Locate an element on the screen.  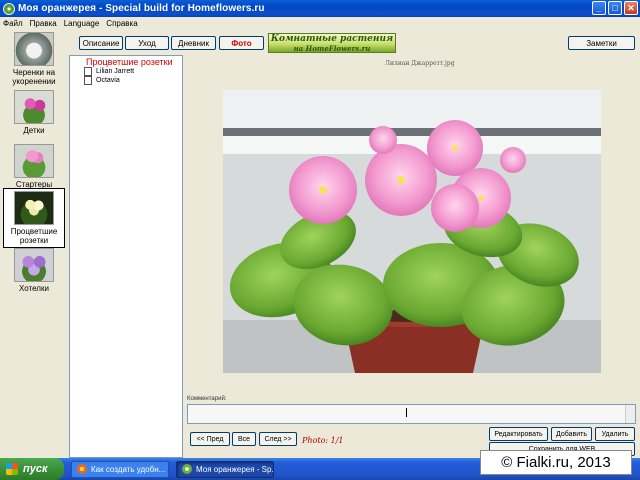
care-button: Уход is located at coordinates (147, 43).